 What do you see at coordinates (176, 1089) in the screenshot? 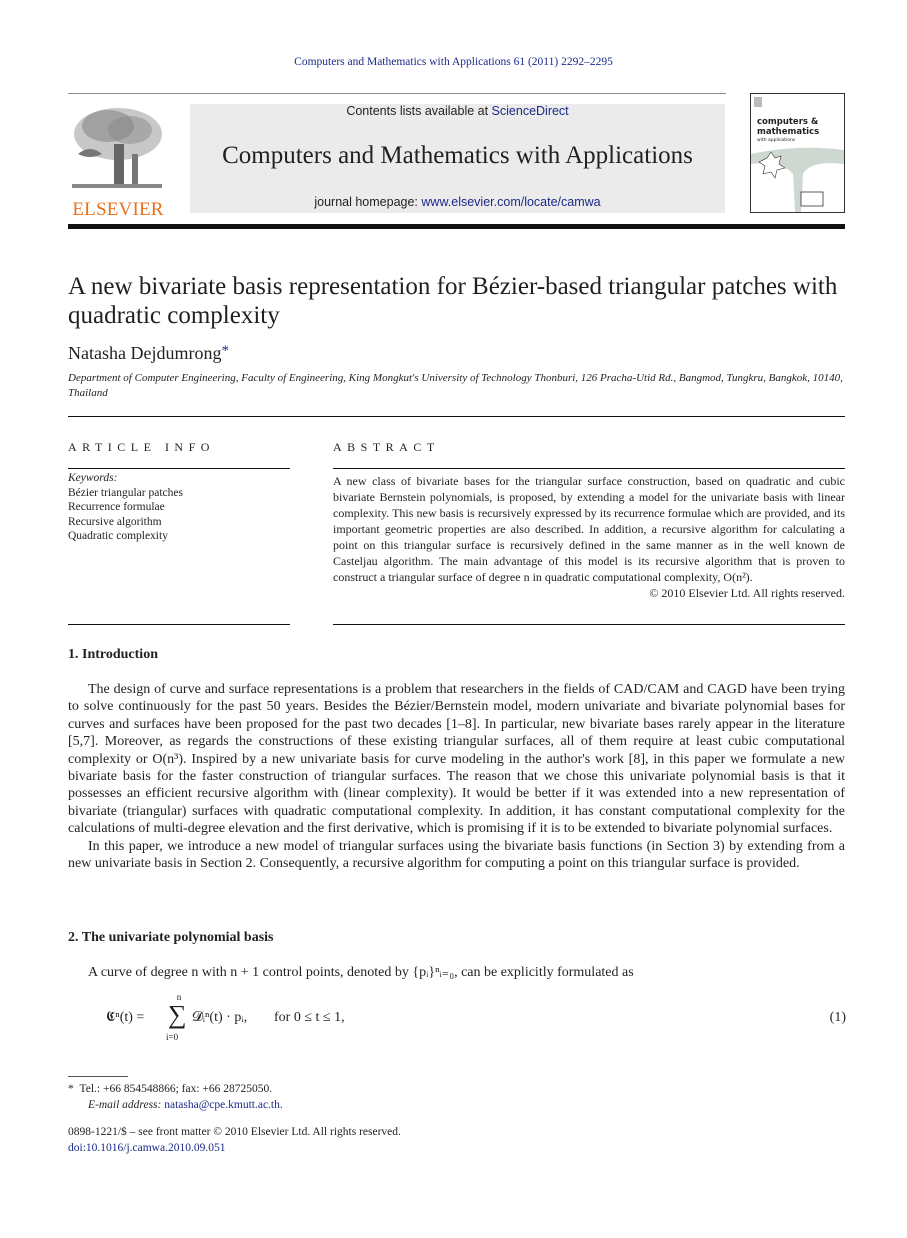
I see `footnote-contact: Tel.: +66 854548866; fax: +66 28725050.` at bounding box center [176, 1089].